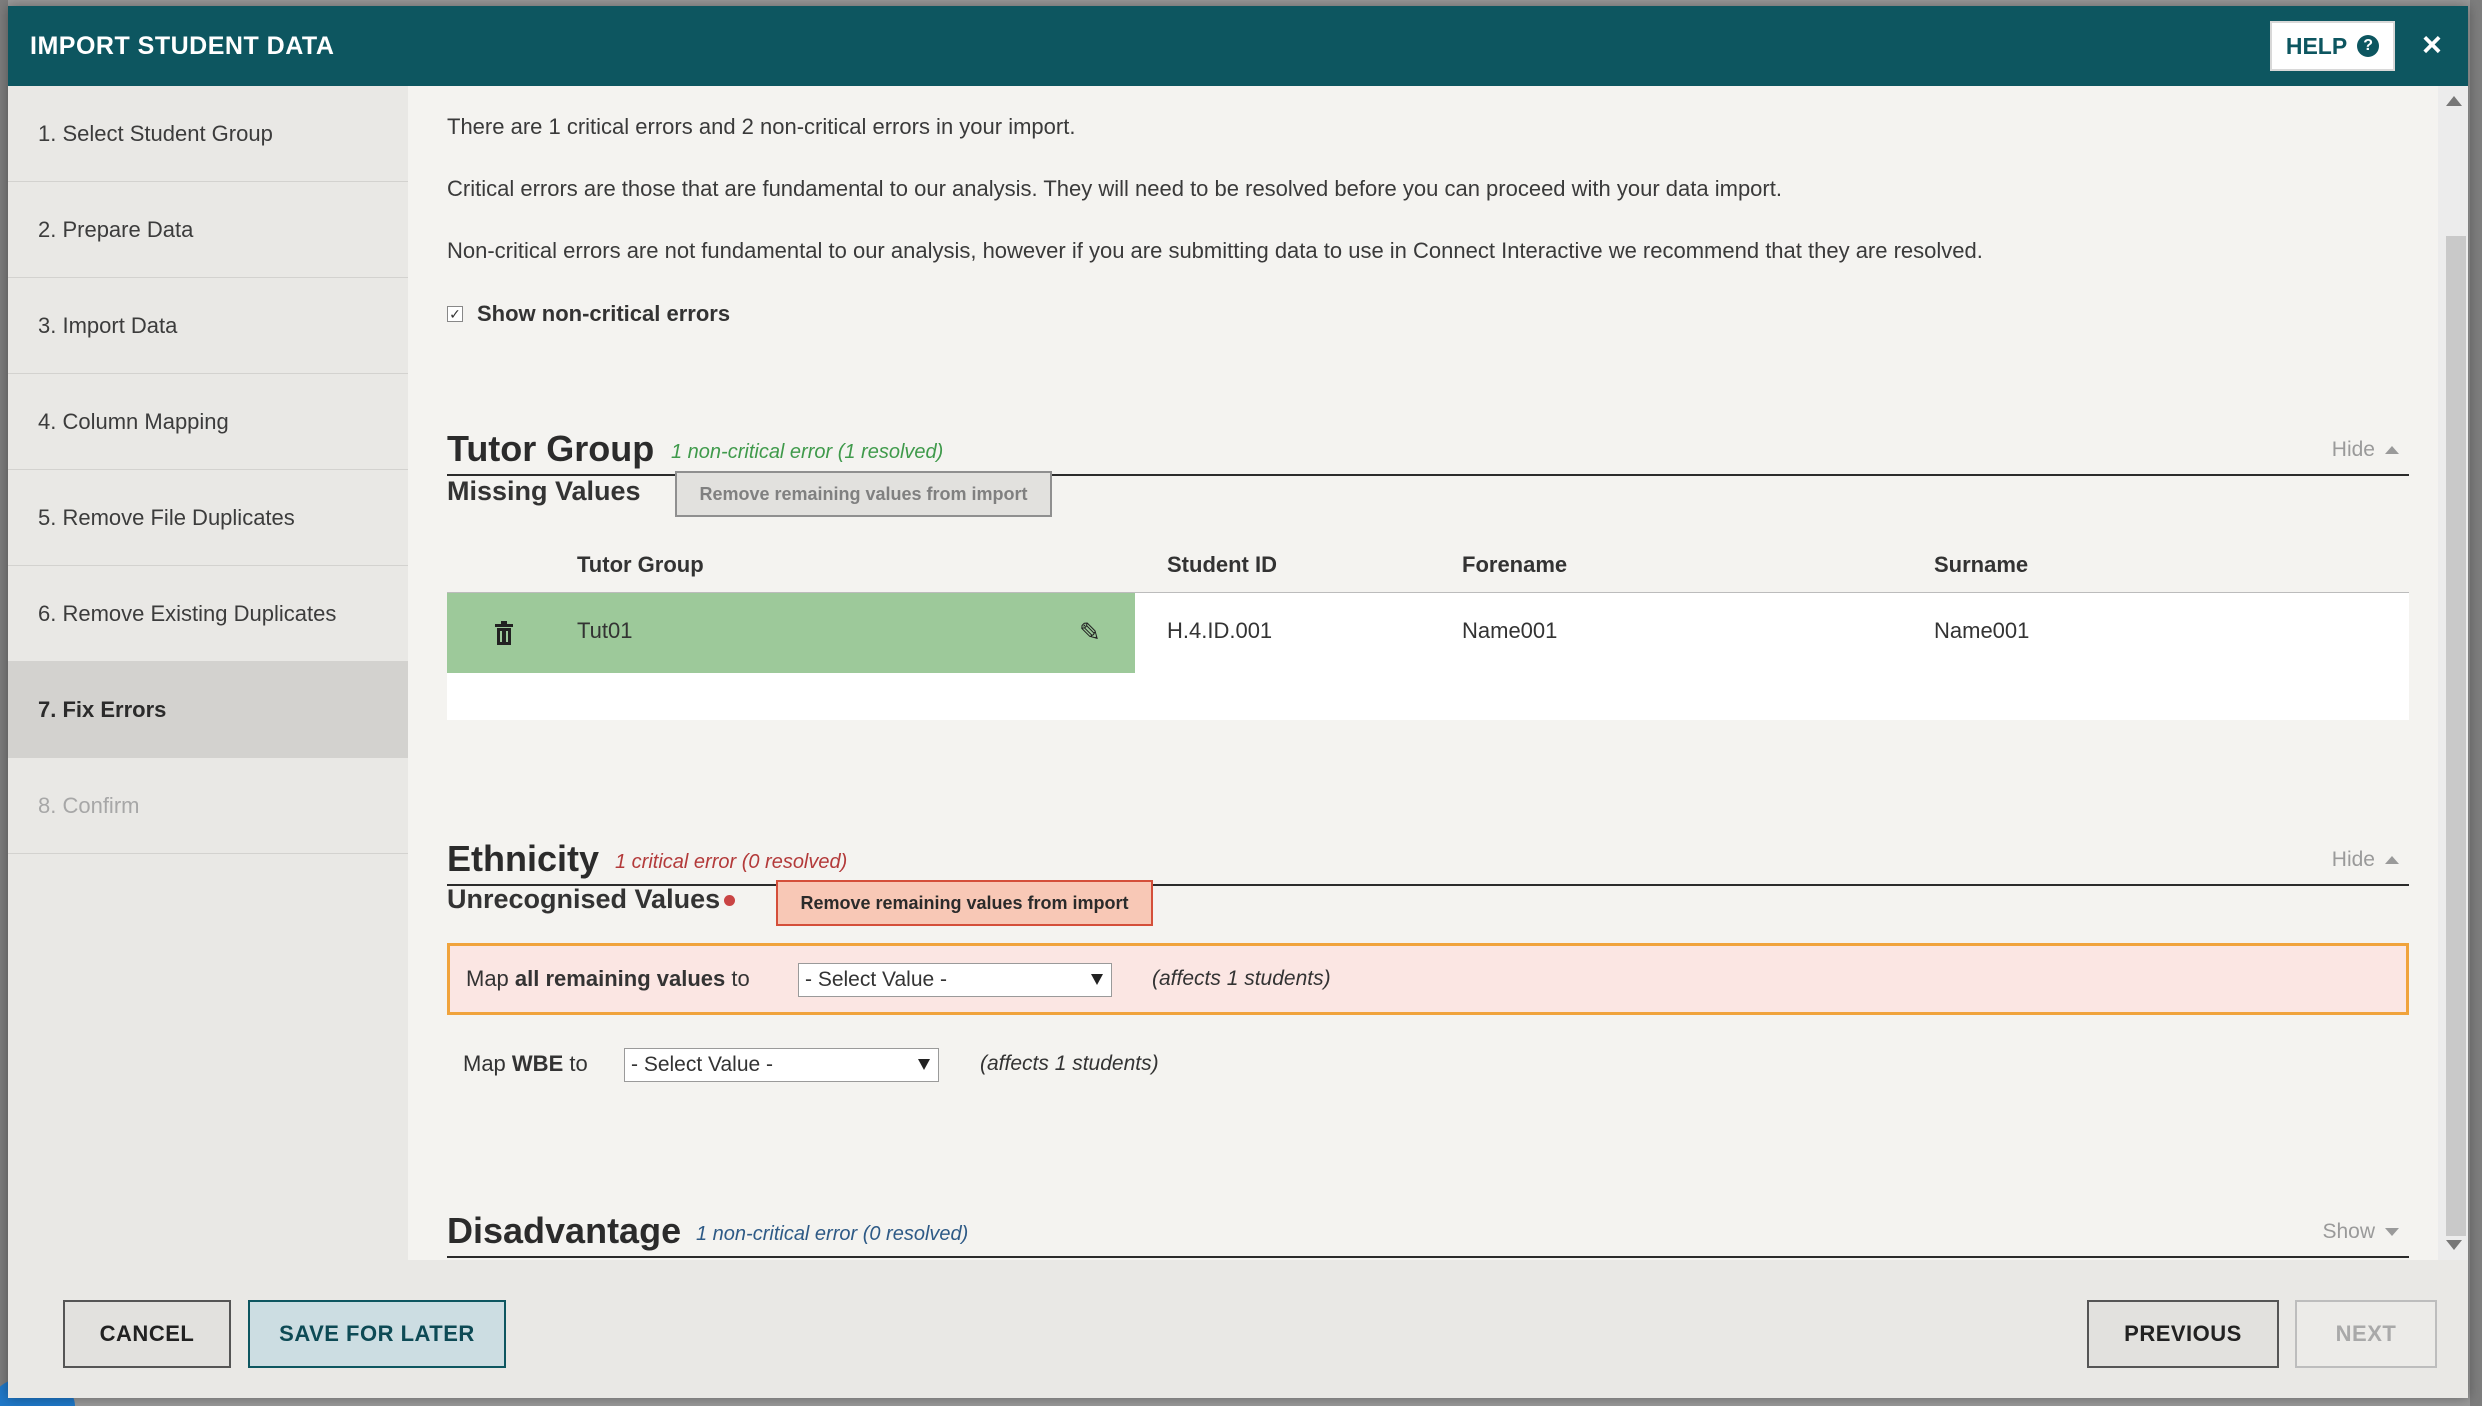 Image resolution: width=2482 pixels, height=1406 pixels. Describe the element at coordinates (564, 1230) in the screenshot. I see `section-title: Disadvantage` at that location.